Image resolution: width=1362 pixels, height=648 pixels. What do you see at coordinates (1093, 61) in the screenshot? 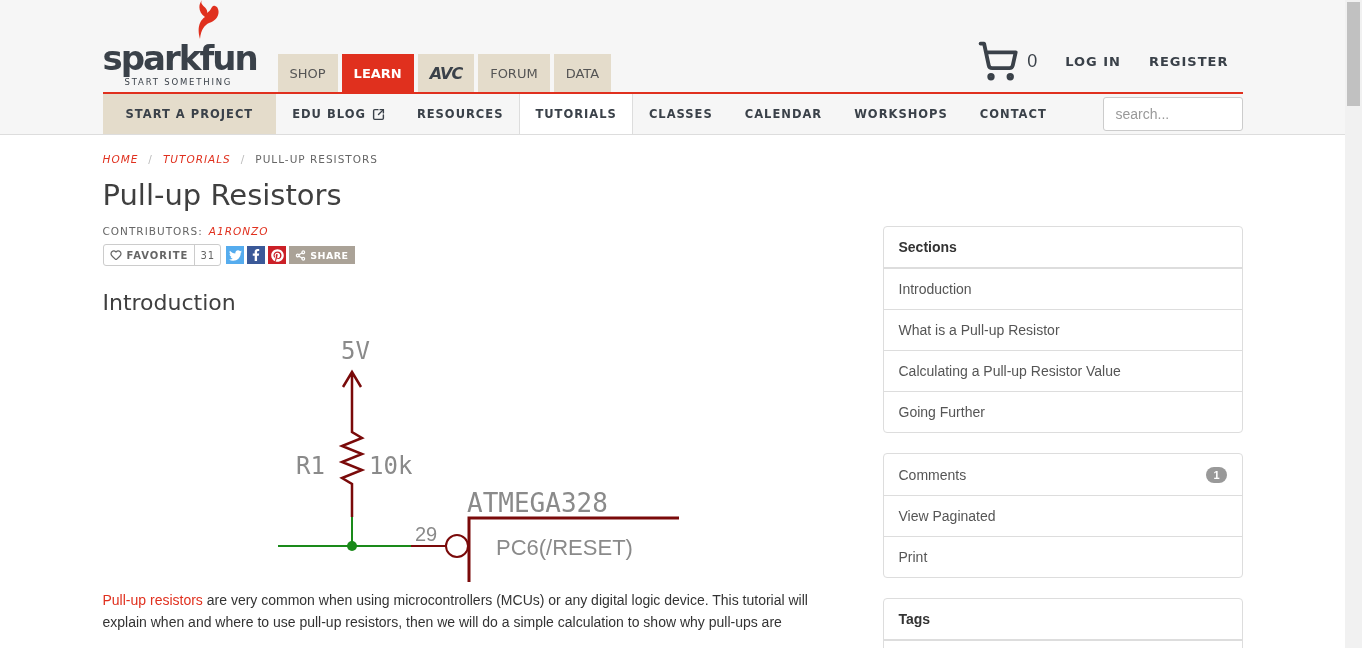
I see `account-link: LOG IN` at bounding box center [1093, 61].